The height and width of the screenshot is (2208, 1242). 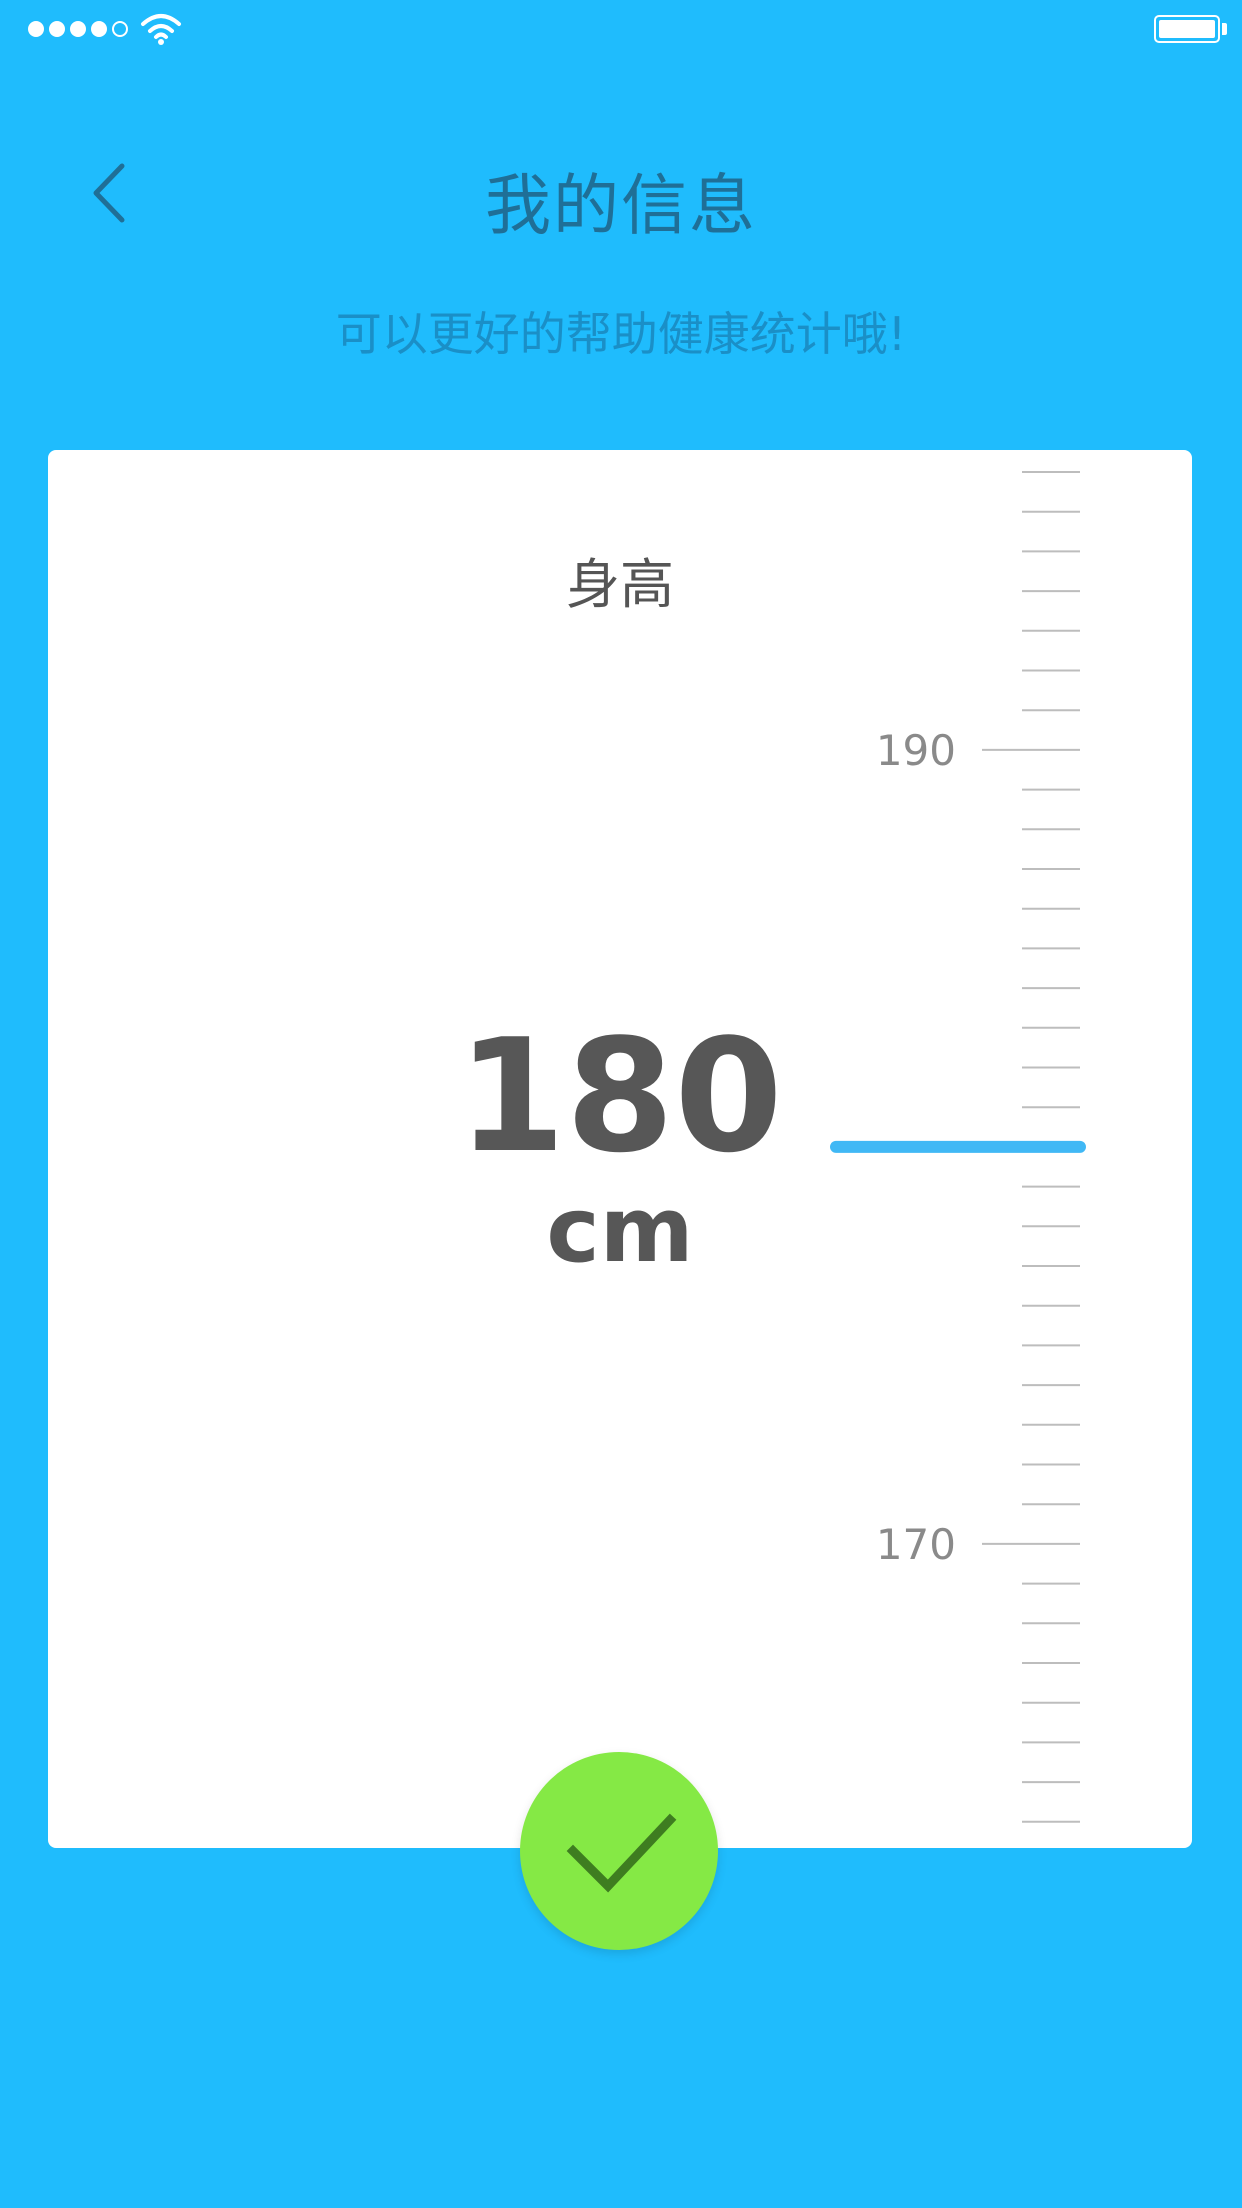 What do you see at coordinates (1187, 29) in the screenshot?
I see `battery-icon` at bounding box center [1187, 29].